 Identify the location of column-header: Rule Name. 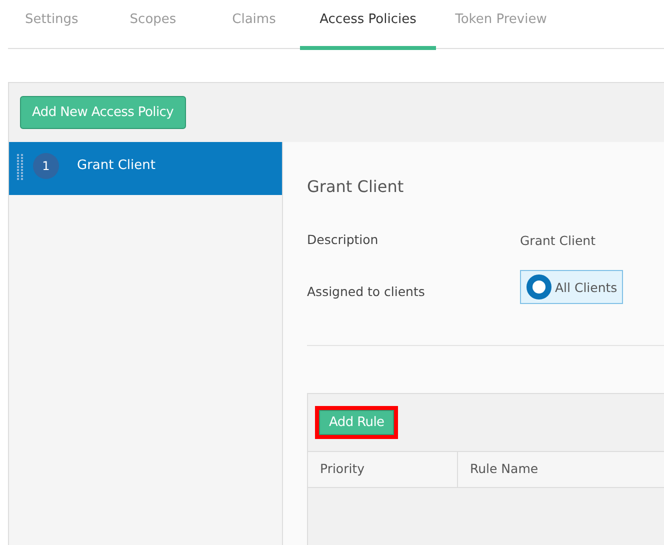
(504, 469).